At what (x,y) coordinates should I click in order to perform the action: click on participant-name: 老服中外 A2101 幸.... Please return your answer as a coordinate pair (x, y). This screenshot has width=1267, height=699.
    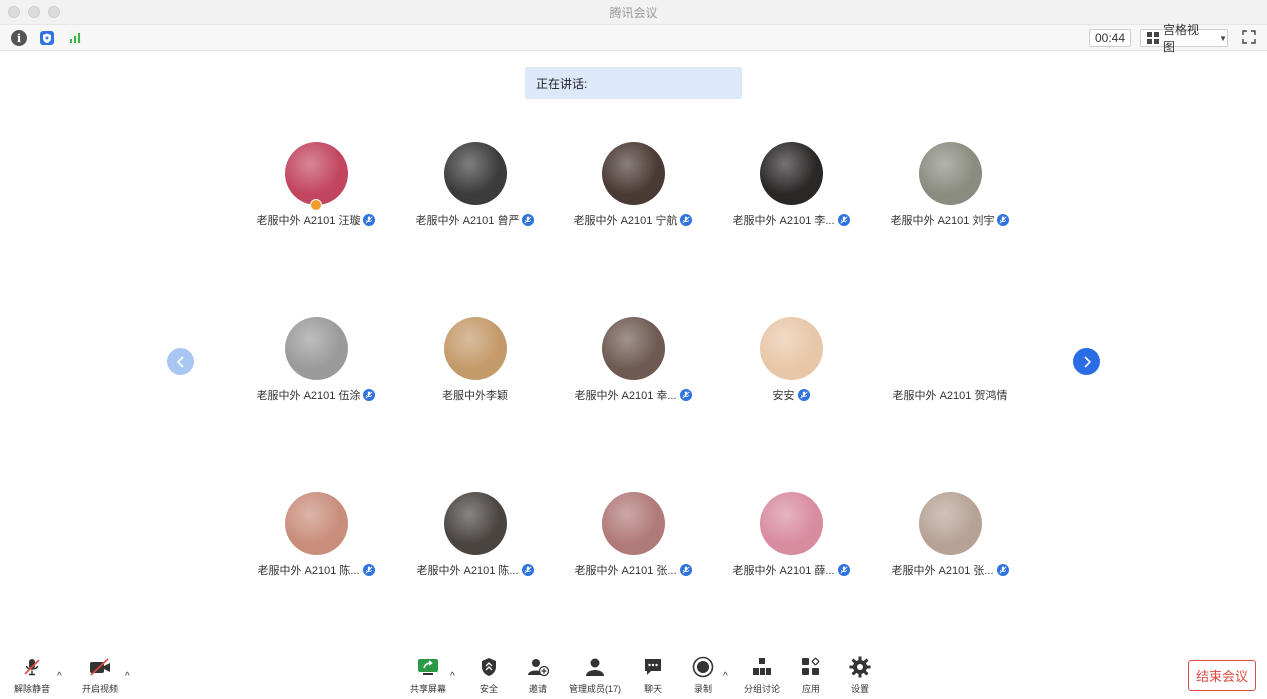
    Looking at the image, I should click on (633, 395).